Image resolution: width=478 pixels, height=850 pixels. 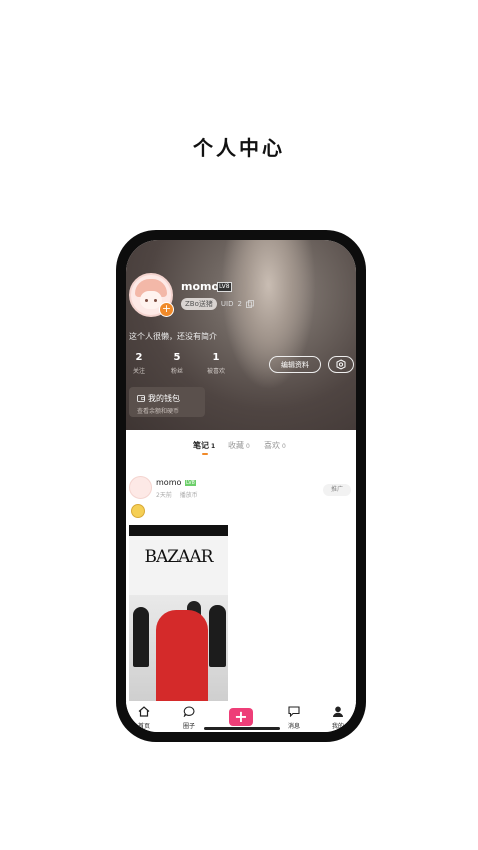 What do you see at coordinates (140, 487) in the screenshot?
I see `post-author-avatar` at bounding box center [140, 487].